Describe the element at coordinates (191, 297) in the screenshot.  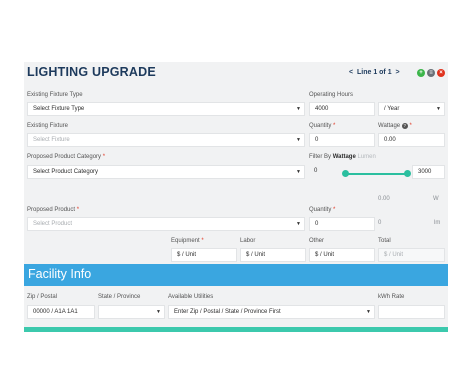
I see `utilities-label: Available Utilities` at that location.